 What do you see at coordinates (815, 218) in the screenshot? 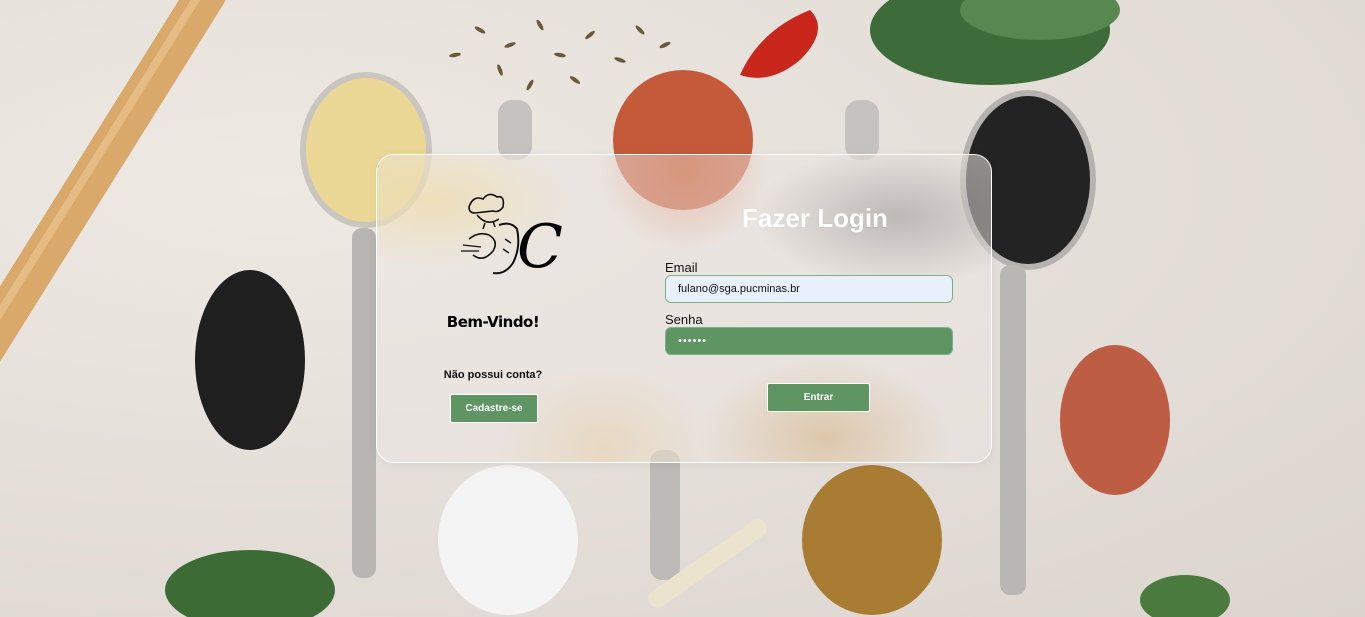
I see `page-title: Fazer Login` at bounding box center [815, 218].